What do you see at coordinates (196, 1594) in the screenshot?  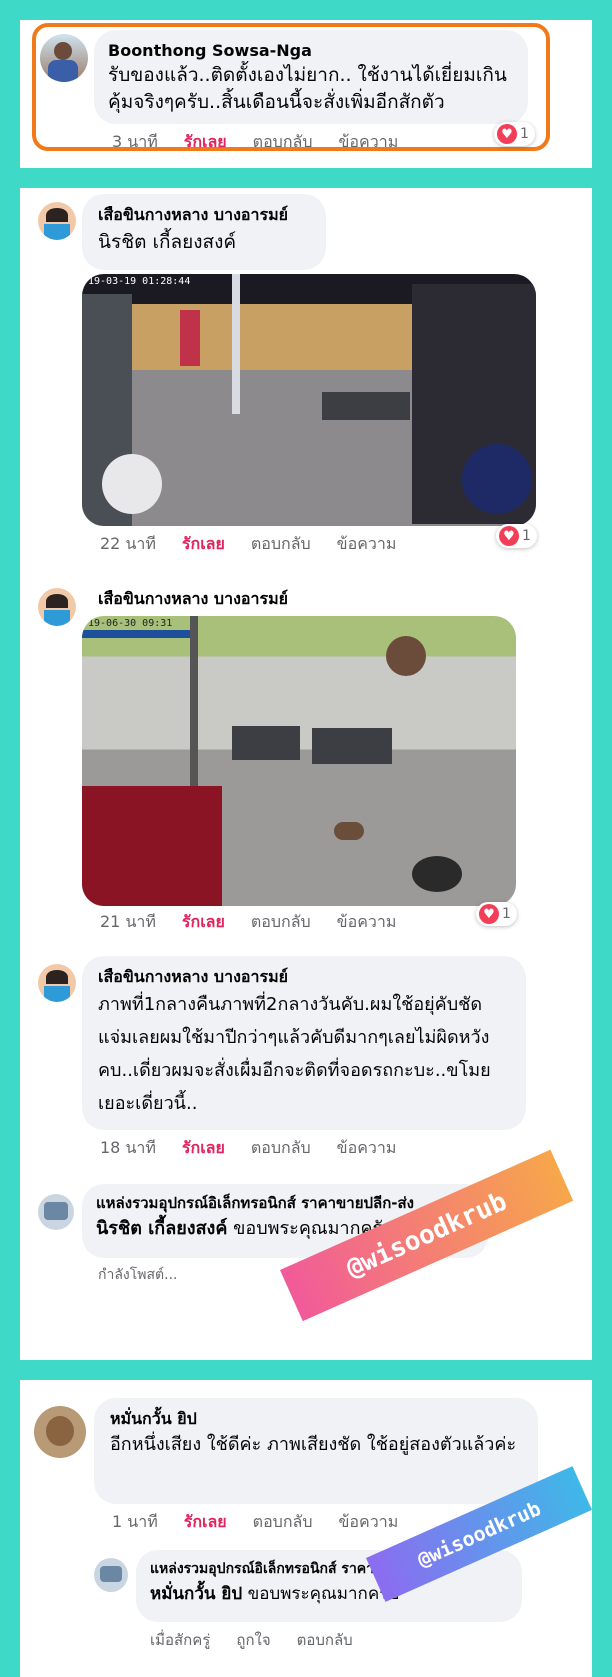 I see `mentioned-user: หมั่นกวั้น ยิป` at bounding box center [196, 1594].